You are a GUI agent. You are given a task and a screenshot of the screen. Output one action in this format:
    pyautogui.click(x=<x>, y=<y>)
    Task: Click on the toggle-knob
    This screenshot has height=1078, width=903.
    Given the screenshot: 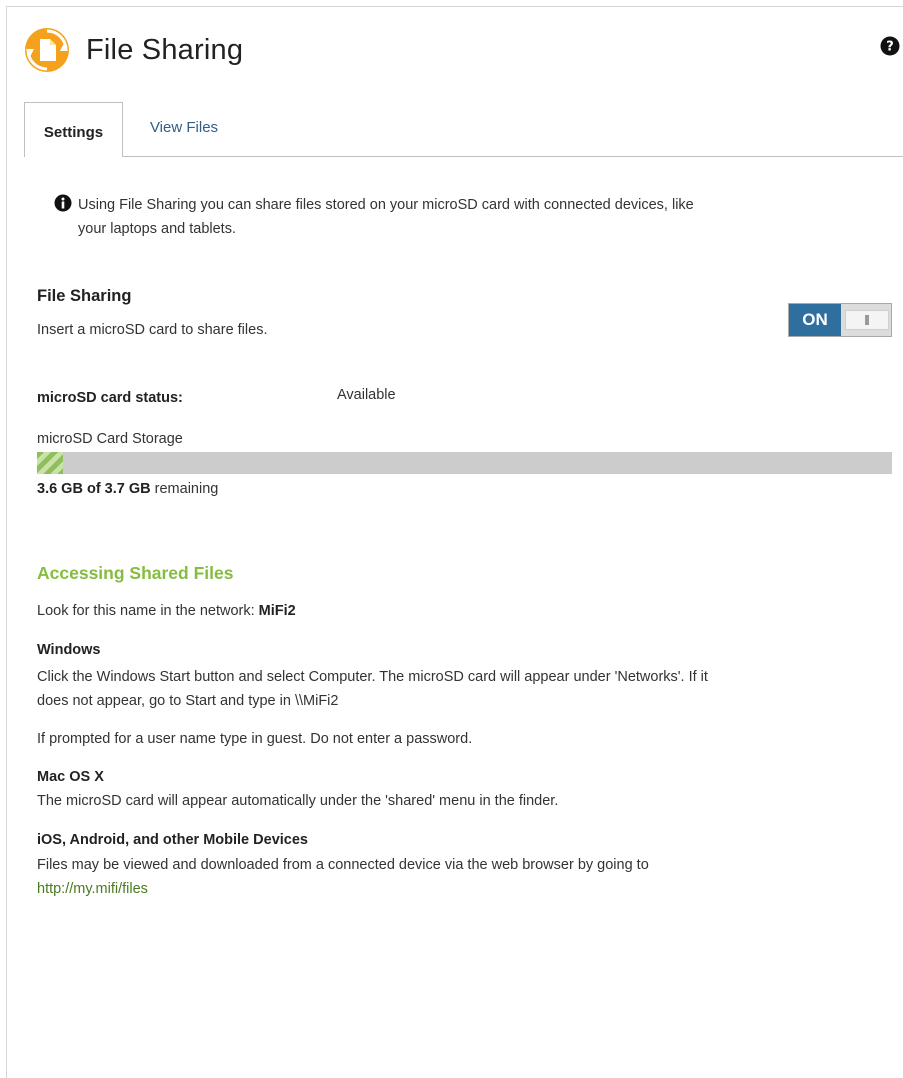 What is the action you would take?
    pyautogui.click(x=867, y=320)
    